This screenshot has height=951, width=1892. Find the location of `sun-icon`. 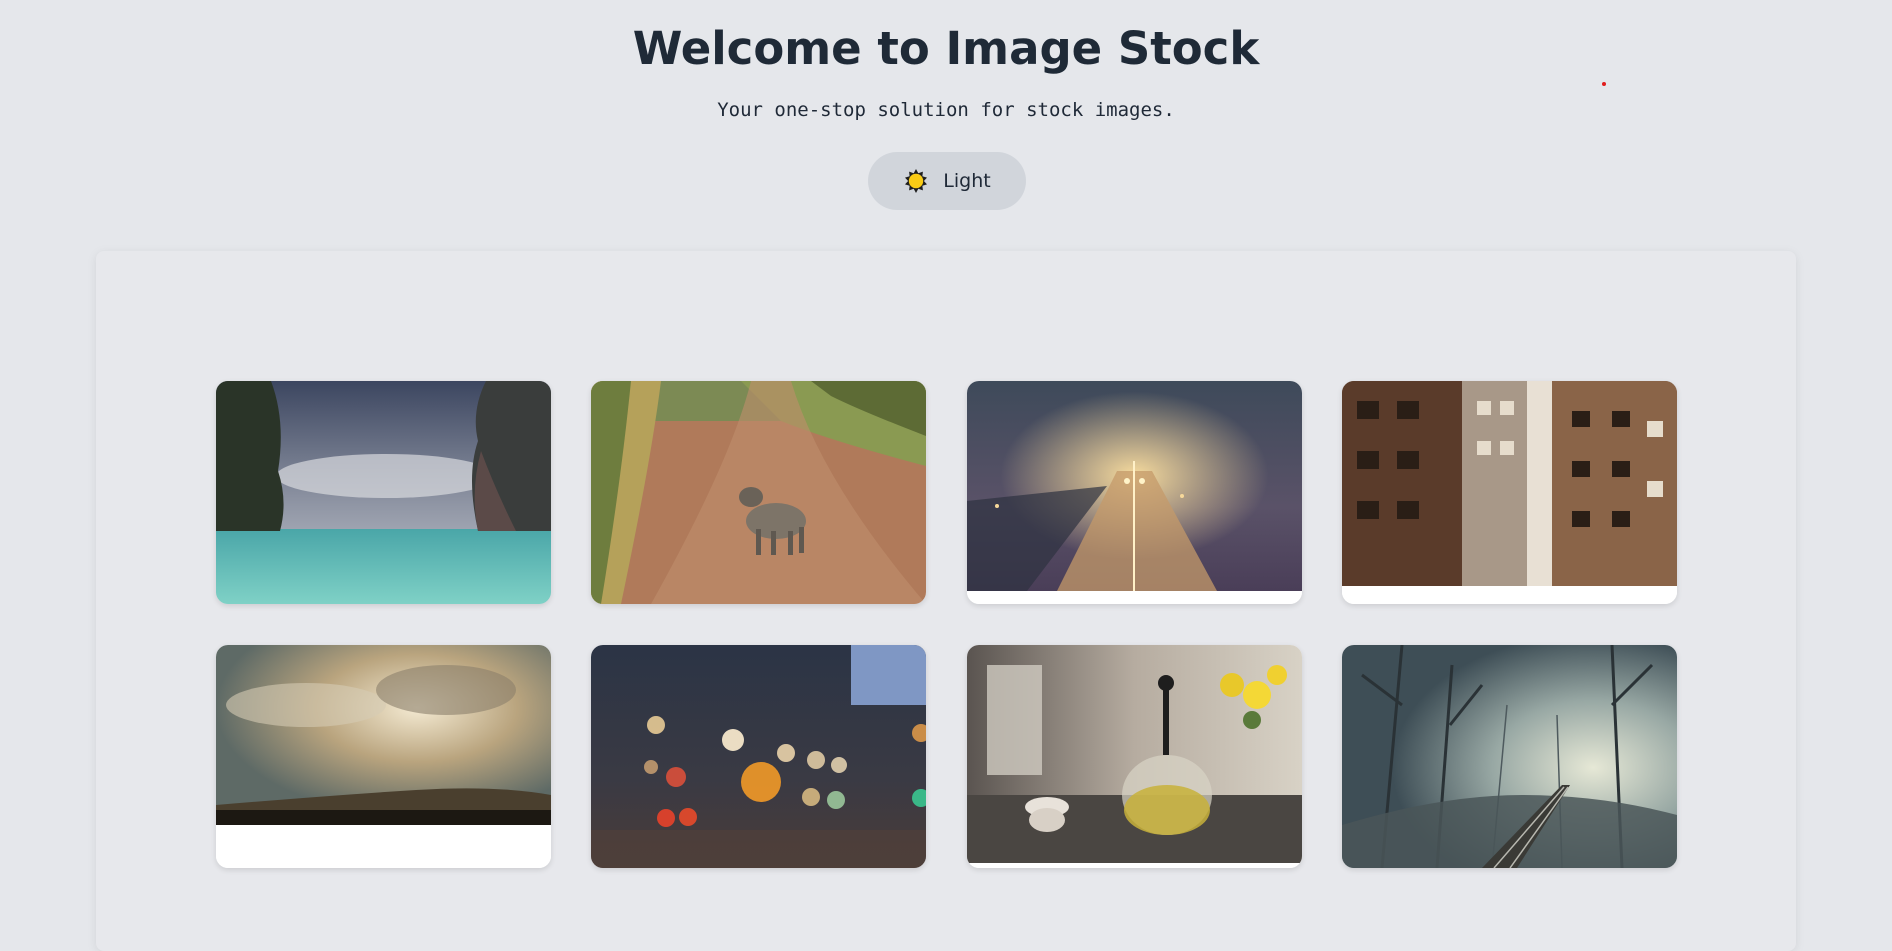

sun-icon is located at coordinates (916, 181).